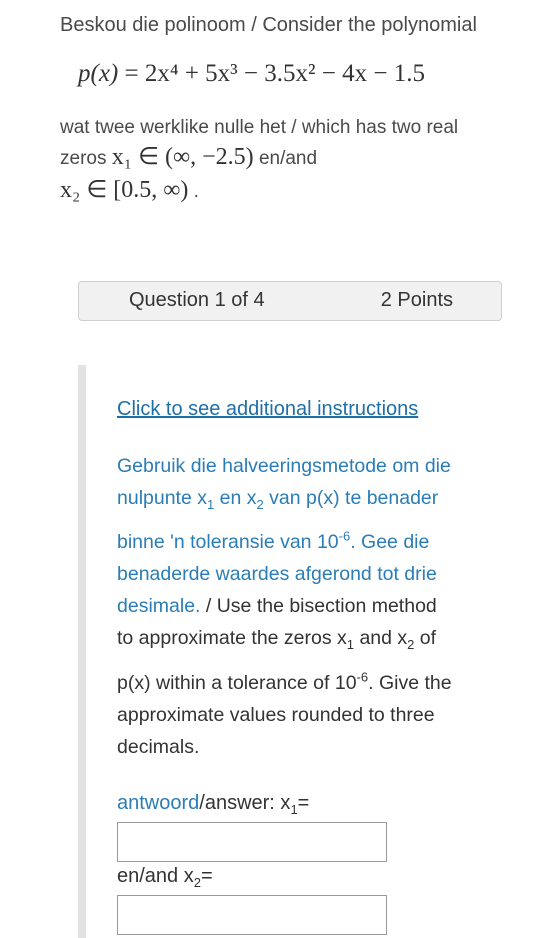 Image resolution: width=540 pixels, height=938 pixels. What do you see at coordinates (197, 300) in the screenshot?
I see `question-number: Question 1 of 4` at bounding box center [197, 300].